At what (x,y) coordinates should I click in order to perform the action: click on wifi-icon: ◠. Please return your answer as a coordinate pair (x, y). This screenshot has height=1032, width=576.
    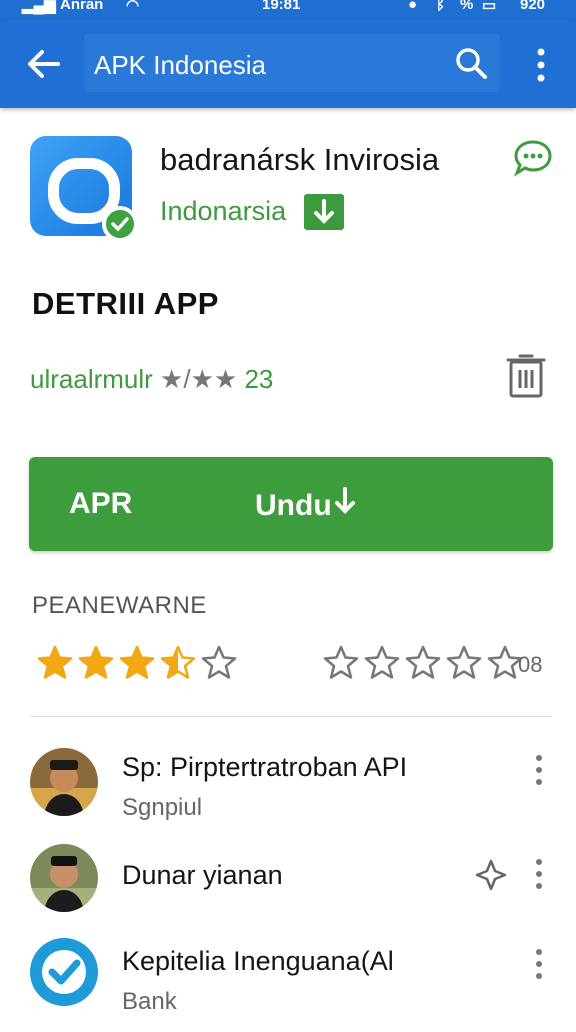
    Looking at the image, I should click on (133, 7).